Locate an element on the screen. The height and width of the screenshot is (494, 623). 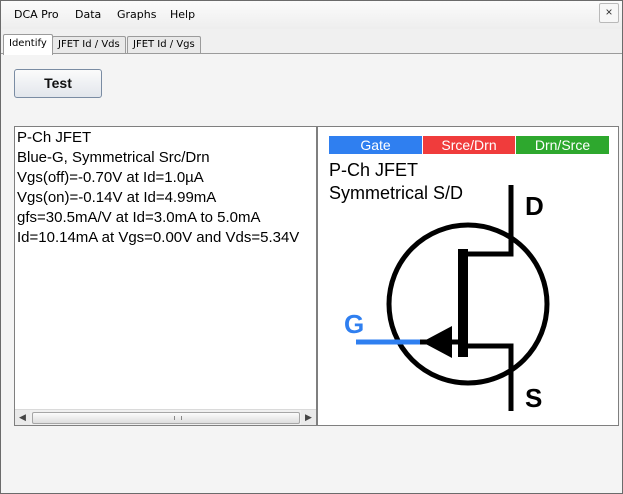
tab-jfet-id-vds: JFET Id / Vds is located at coordinates (89, 44).